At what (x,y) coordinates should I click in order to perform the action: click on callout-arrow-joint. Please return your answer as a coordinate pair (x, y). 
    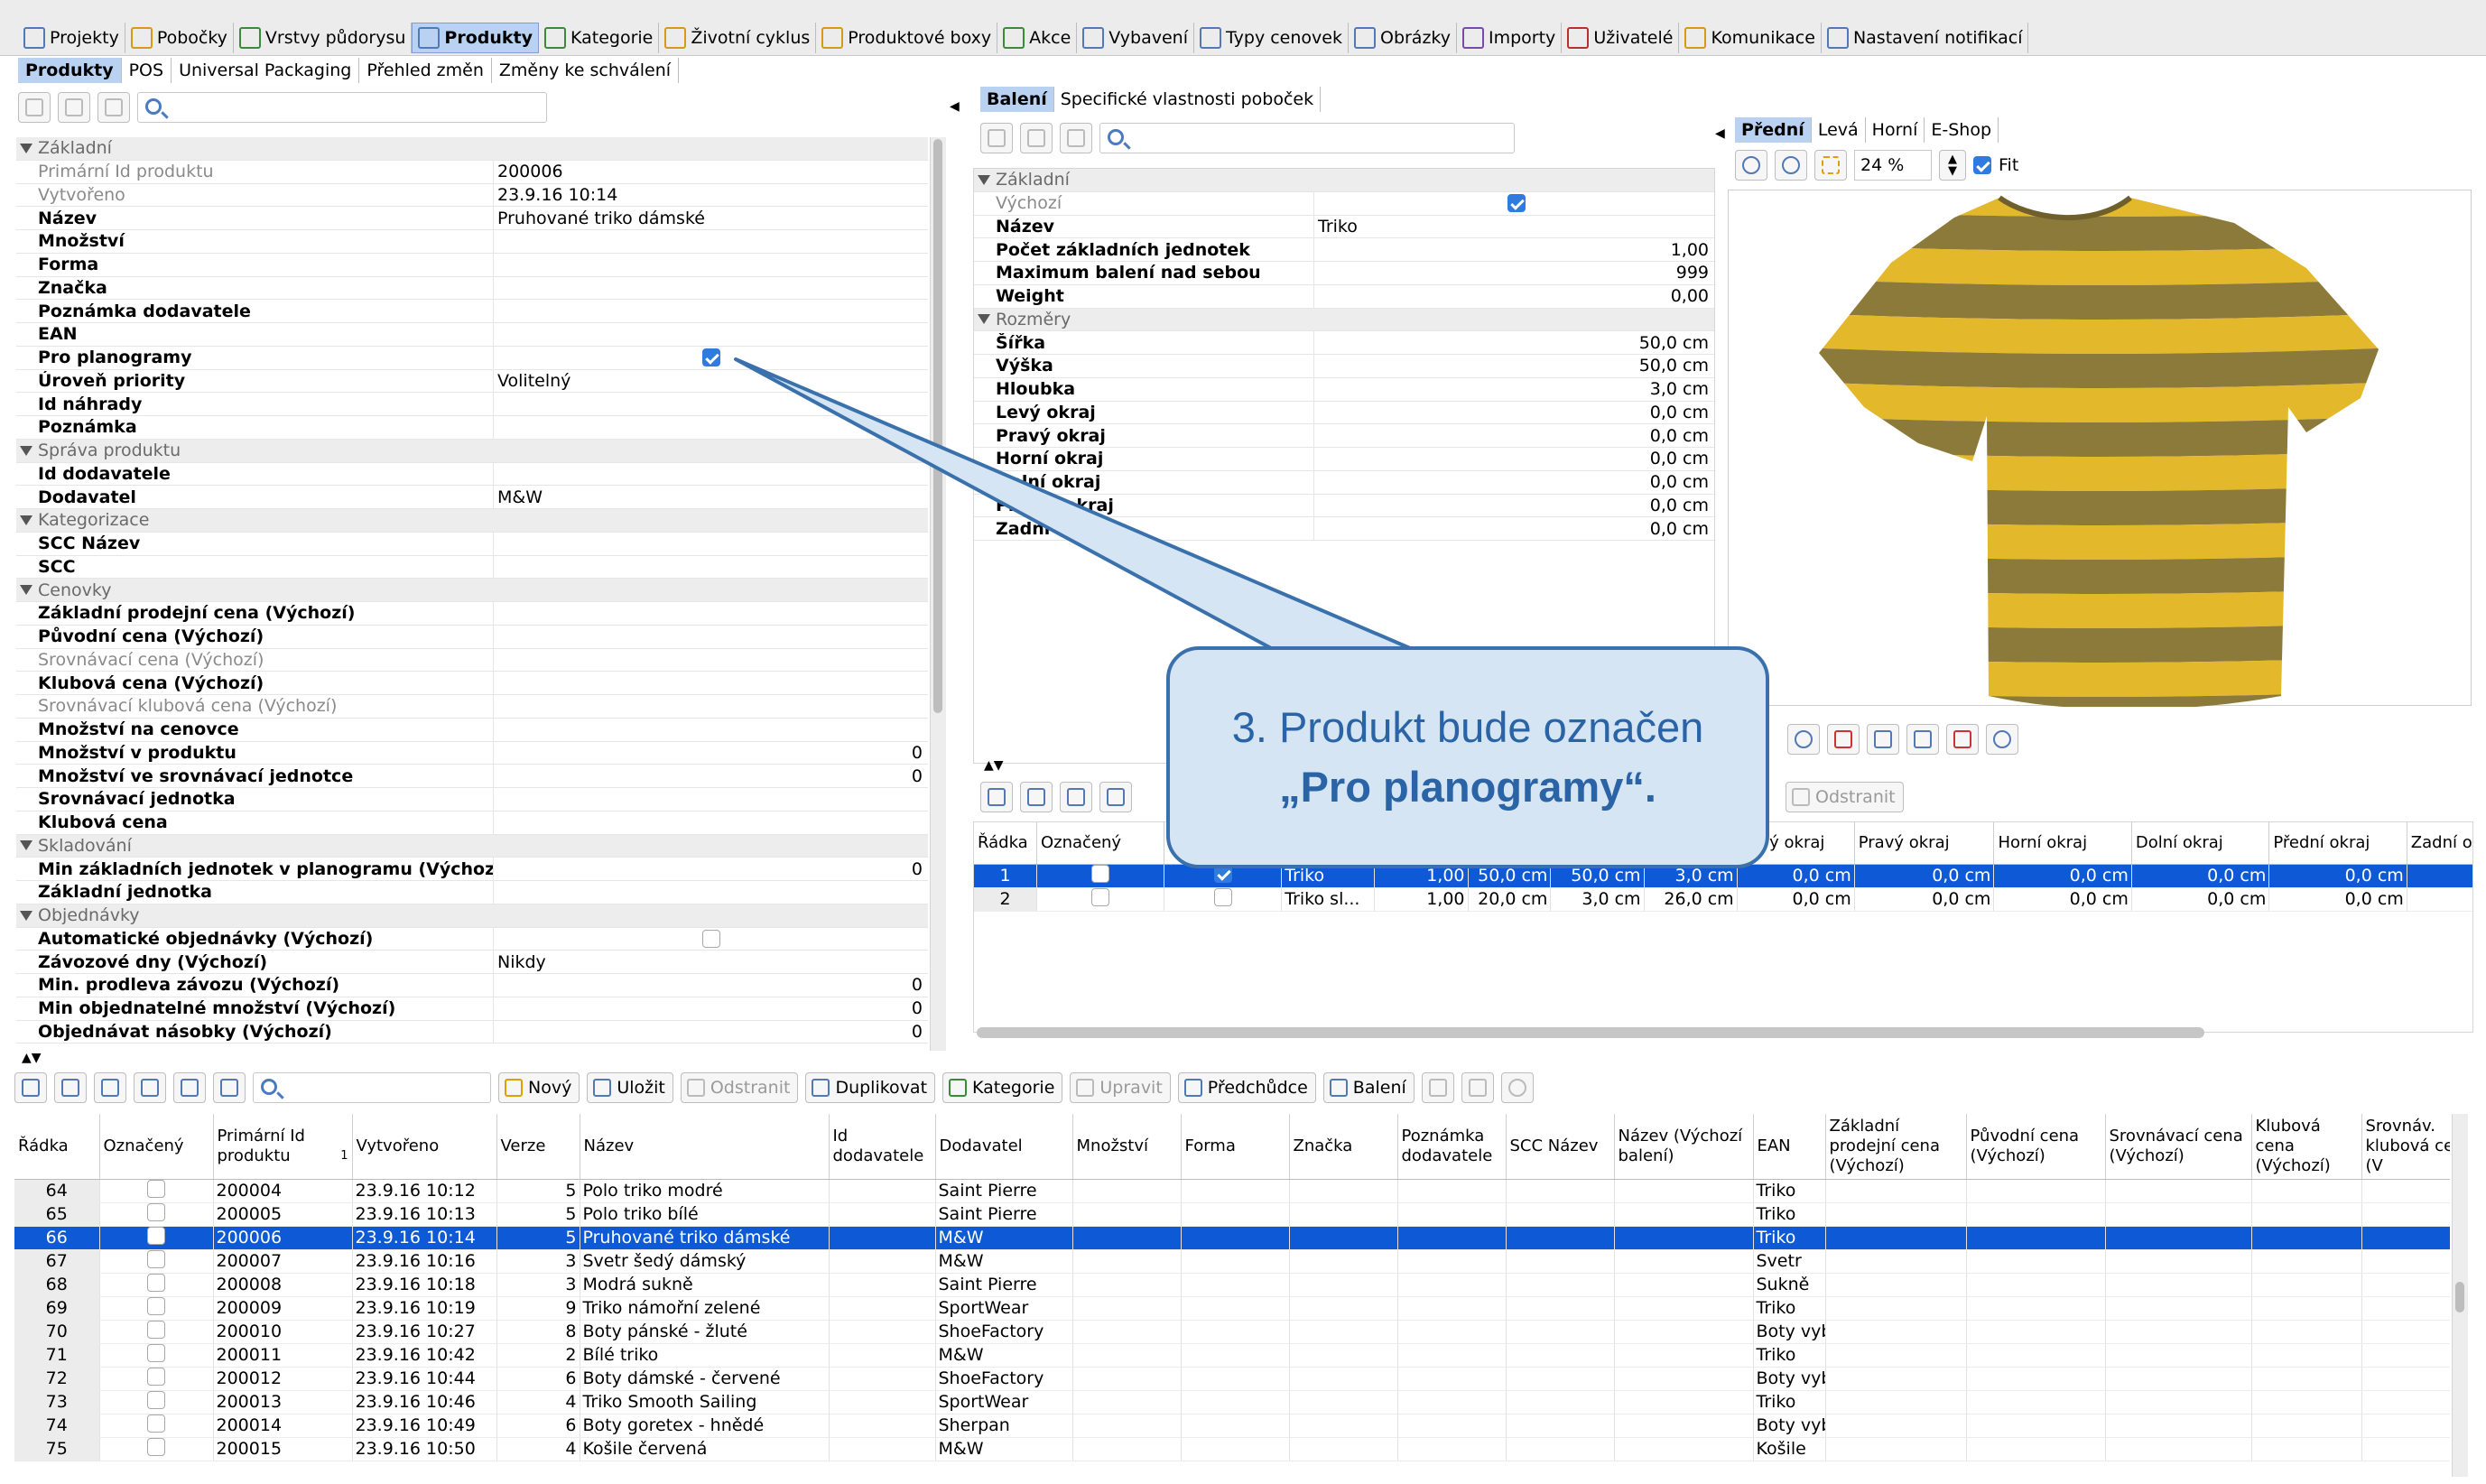
    Looking at the image, I should click on (1340, 656).